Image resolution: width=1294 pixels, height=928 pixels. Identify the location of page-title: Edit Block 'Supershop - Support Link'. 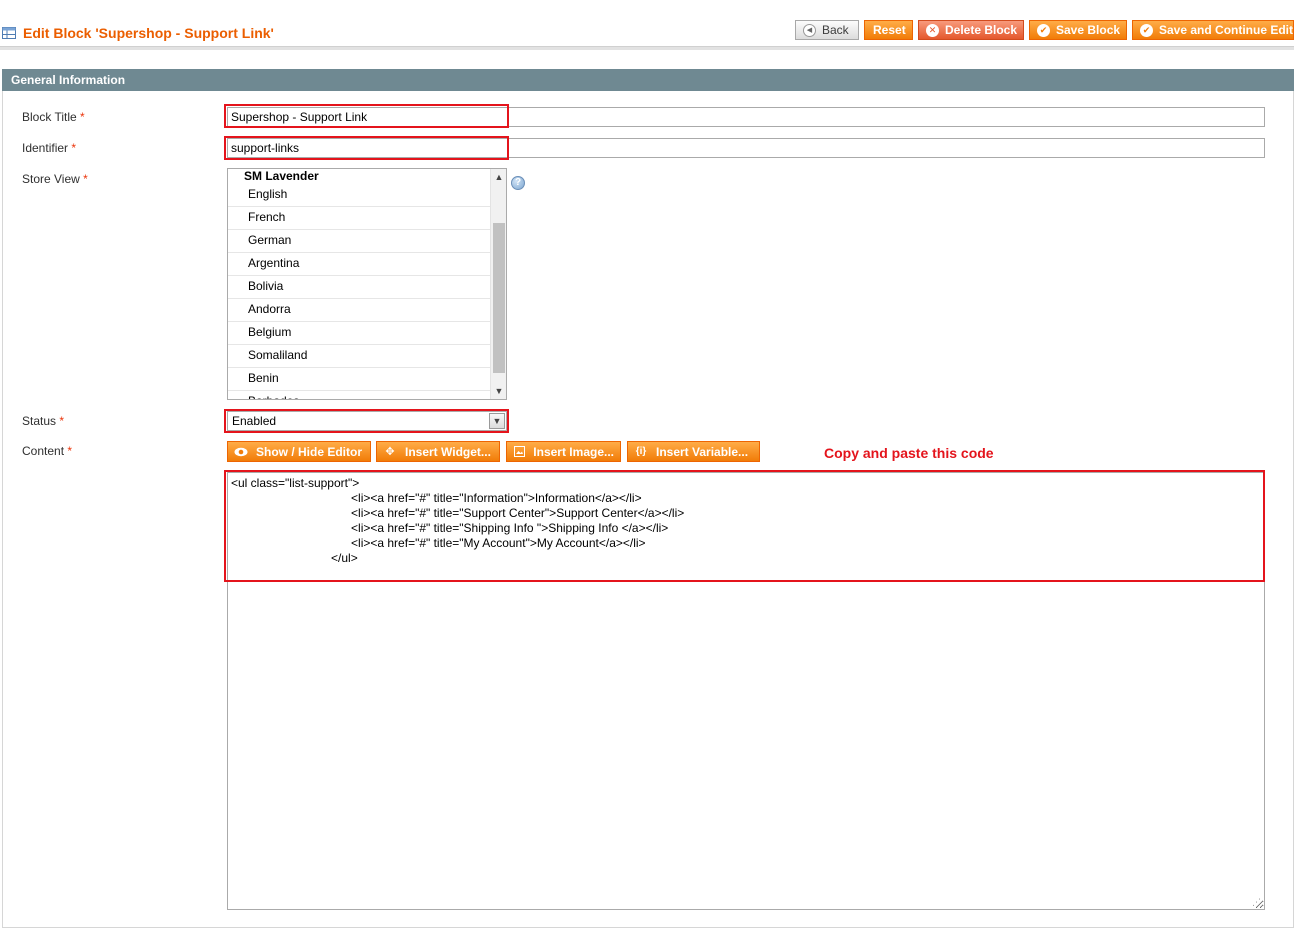
(148, 33).